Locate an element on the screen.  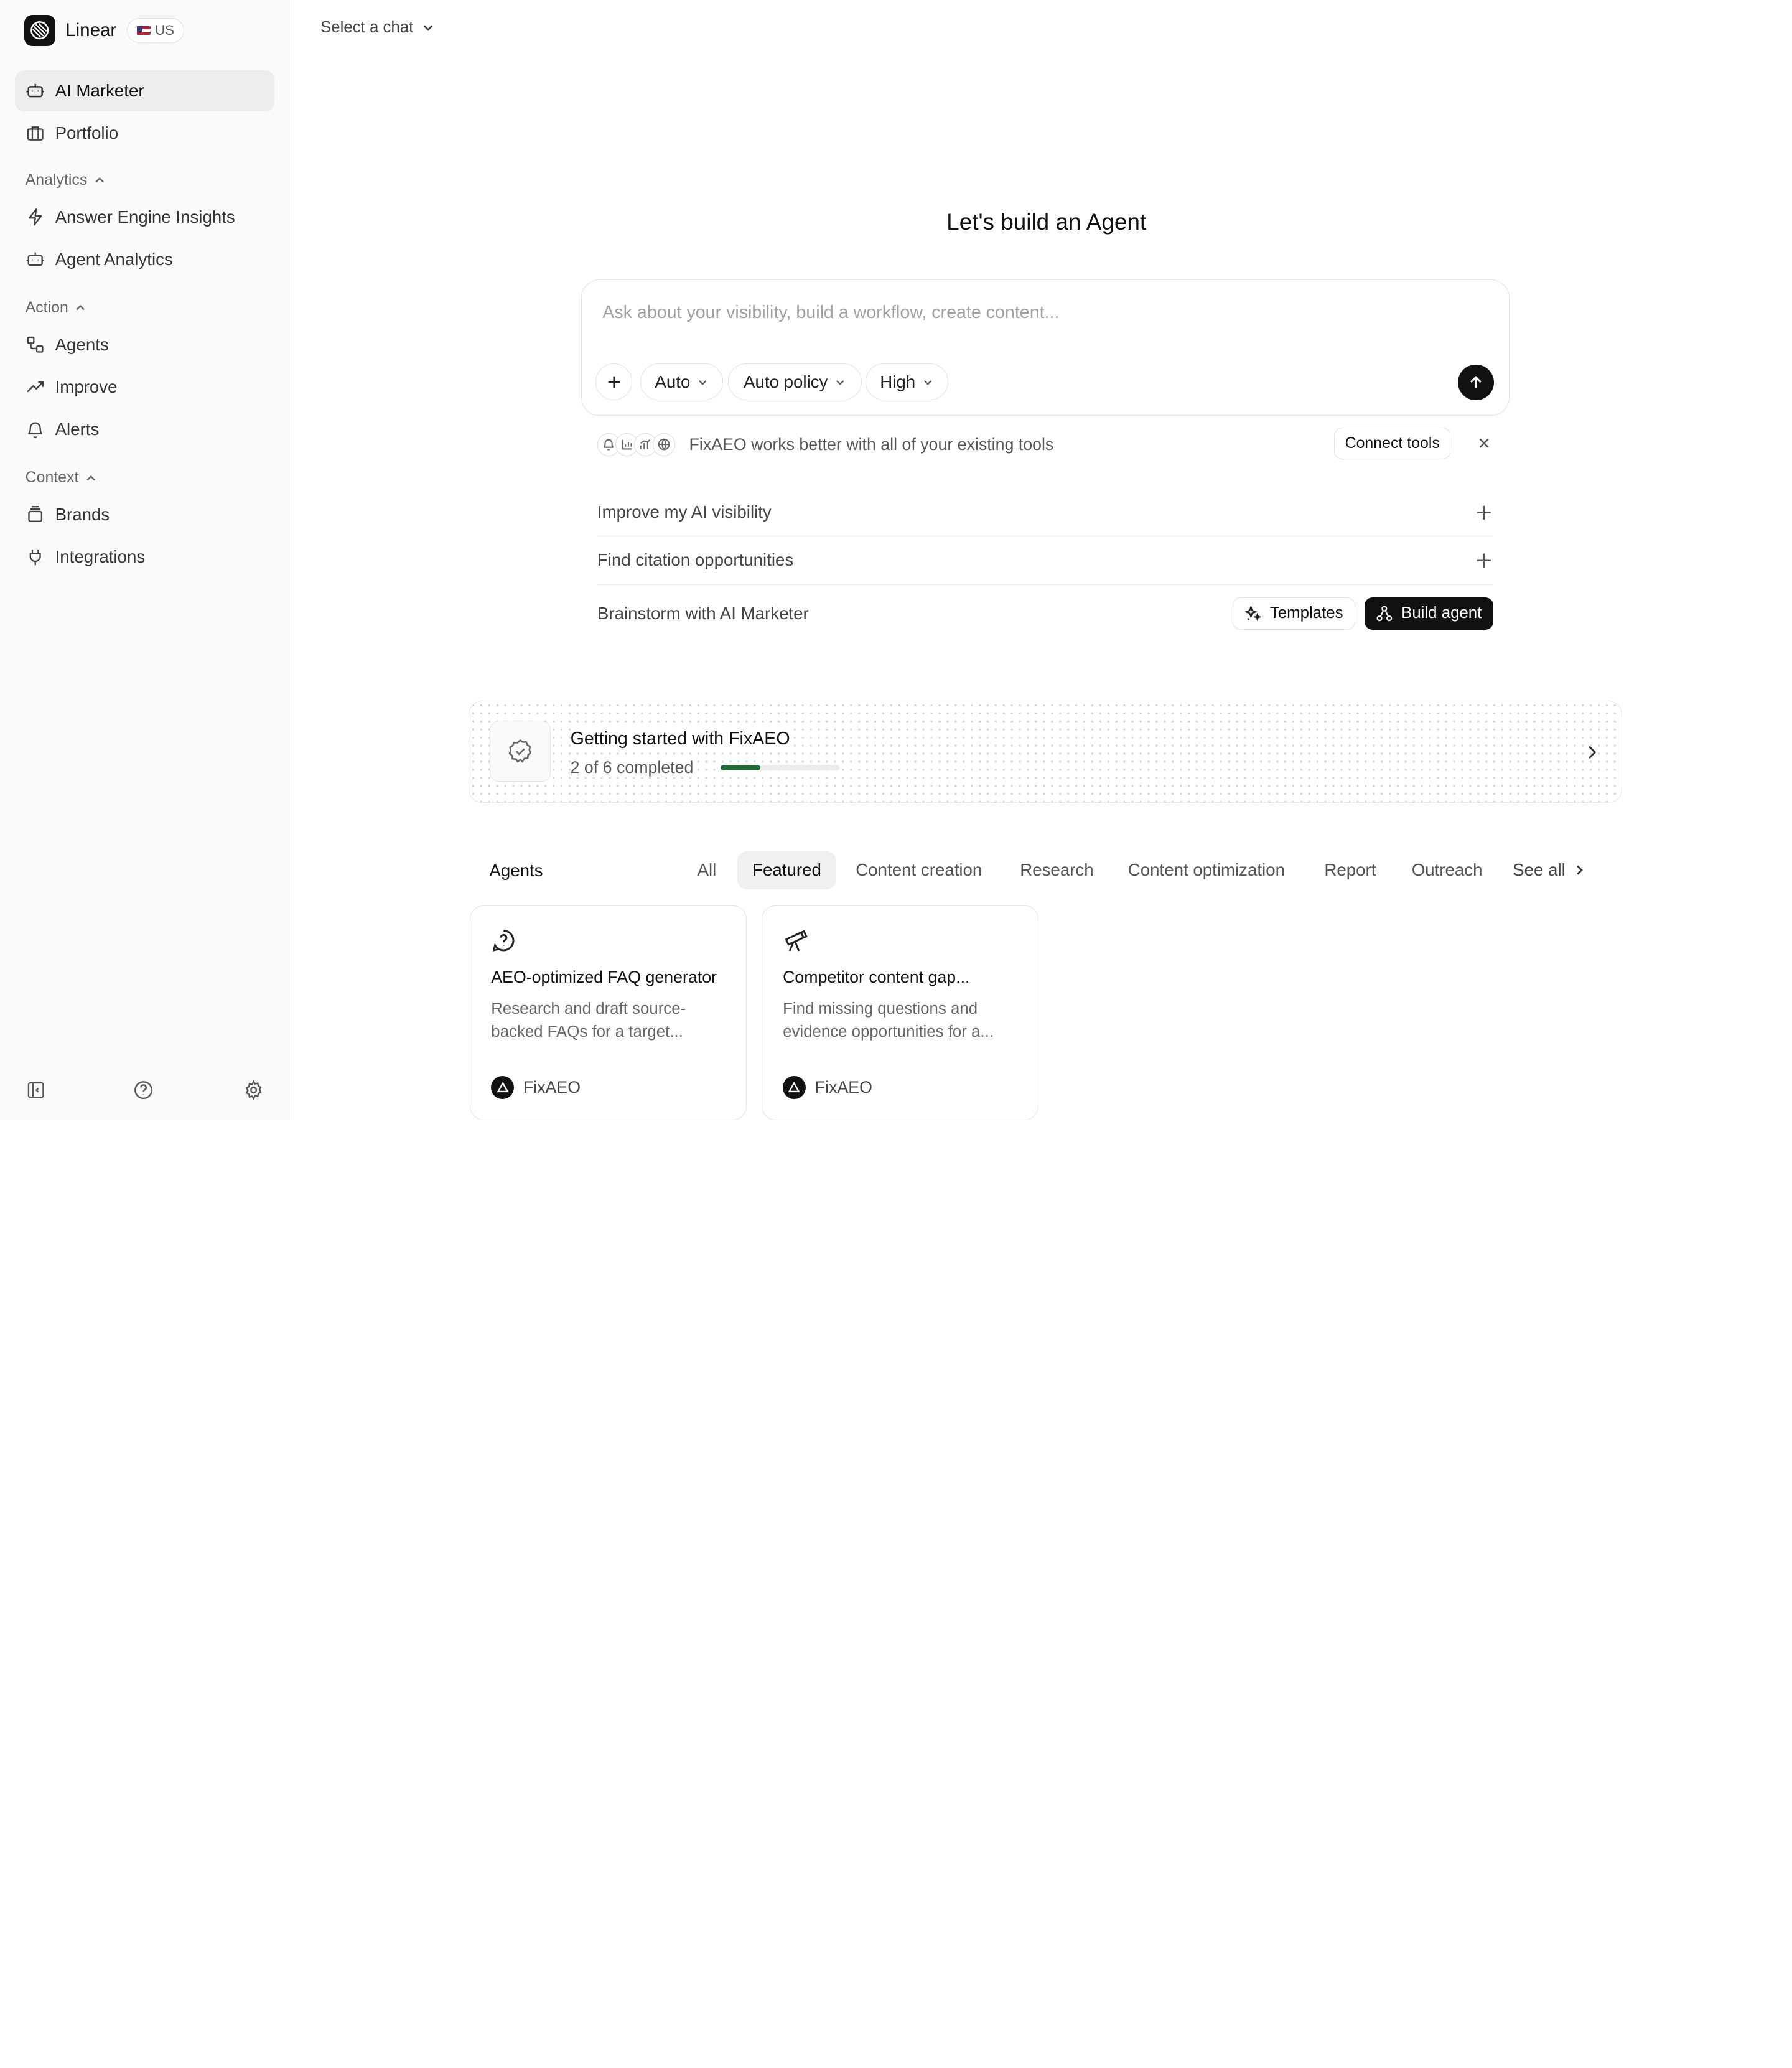
section-context: Context is located at coordinates (62, 478).